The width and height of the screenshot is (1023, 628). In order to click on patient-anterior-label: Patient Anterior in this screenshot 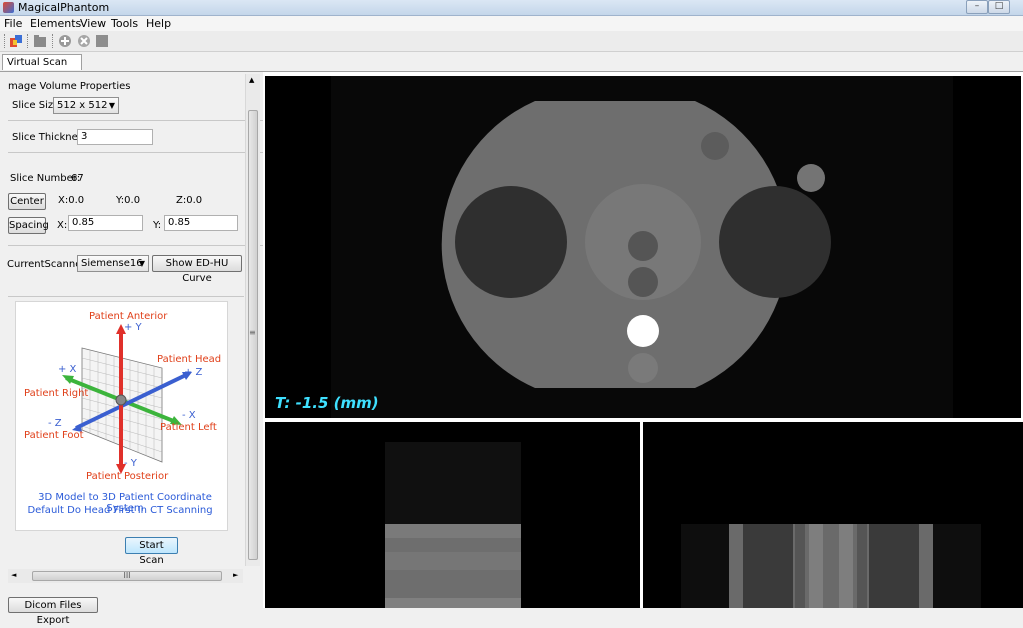, I will do `click(128, 316)`.